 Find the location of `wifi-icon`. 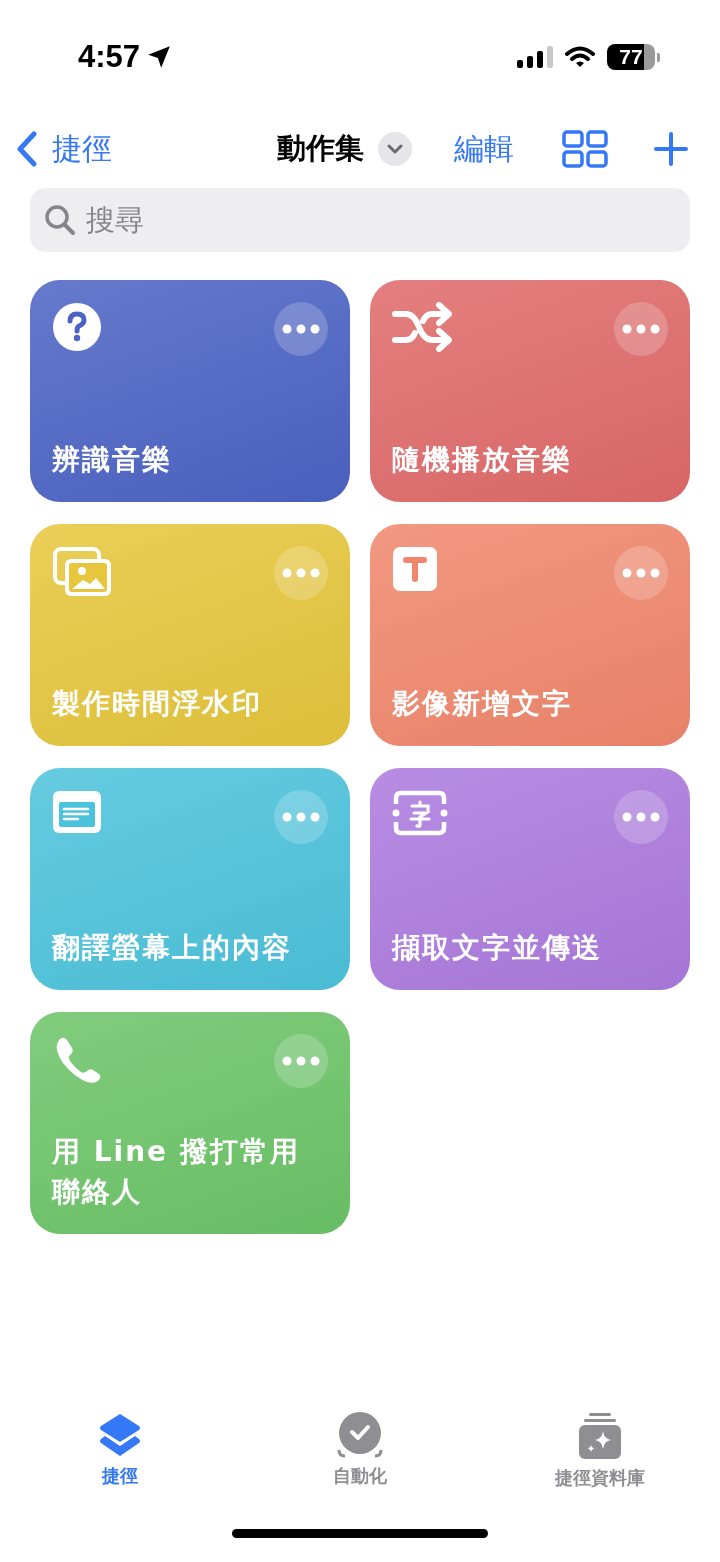

wifi-icon is located at coordinates (580, 57).